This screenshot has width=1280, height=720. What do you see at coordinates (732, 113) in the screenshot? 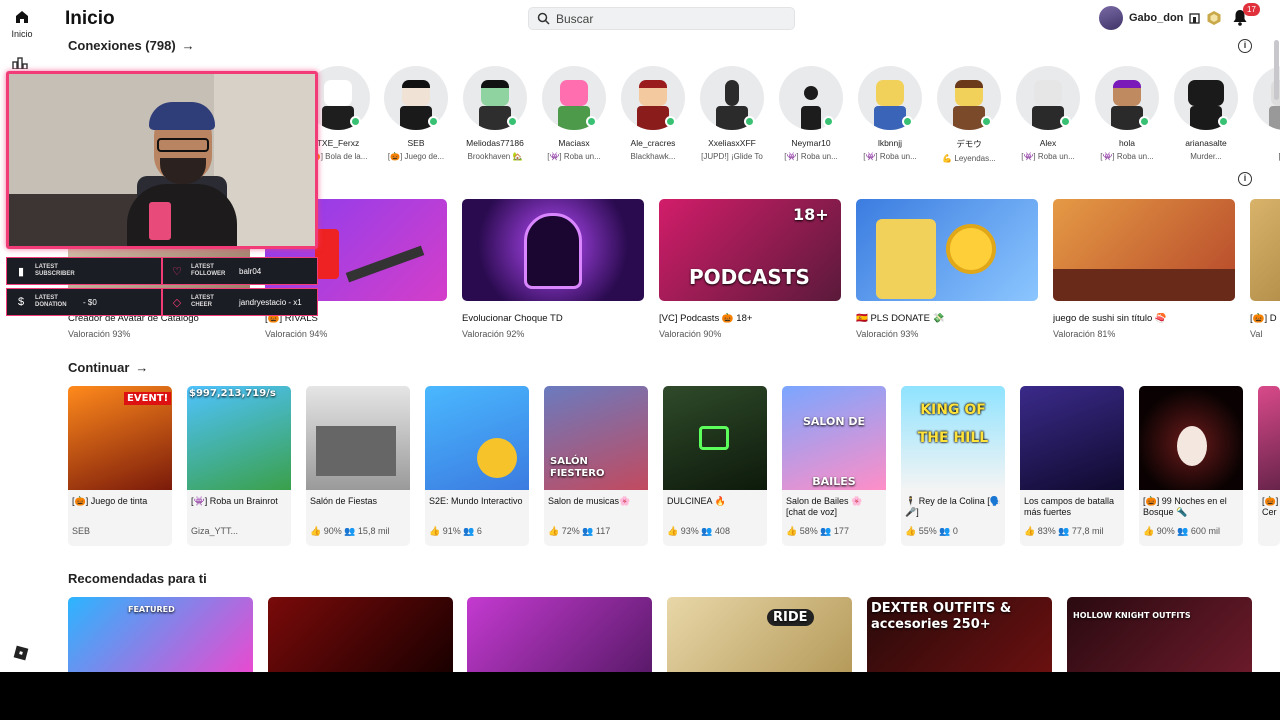
I see `friend-card: XxeliasxXFF [JUPD!] ¡Glide To` at bounding box center [732, 113].